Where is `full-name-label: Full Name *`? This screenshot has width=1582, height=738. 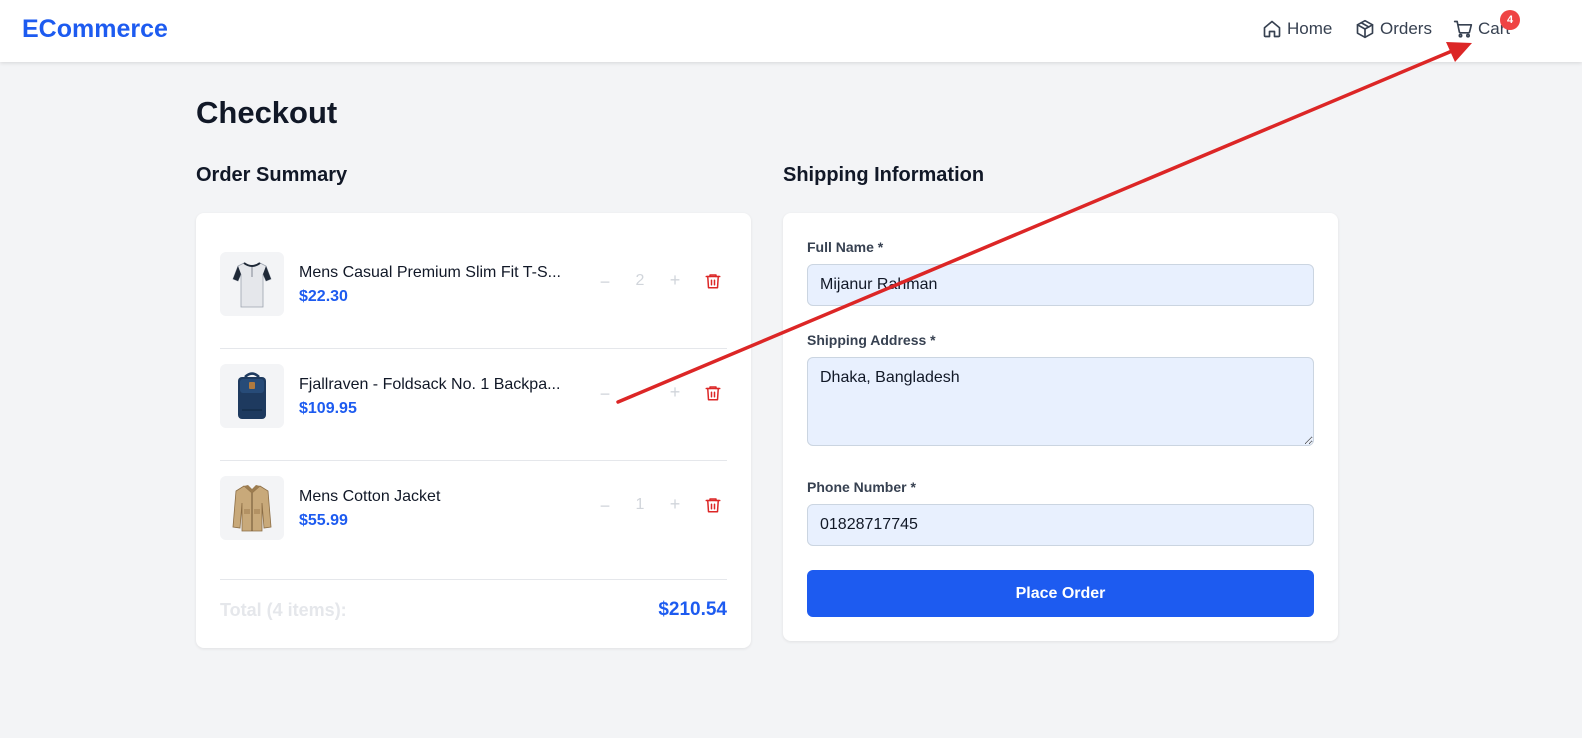 full-name-label: Full Name * is located at coordinates (845, 247).